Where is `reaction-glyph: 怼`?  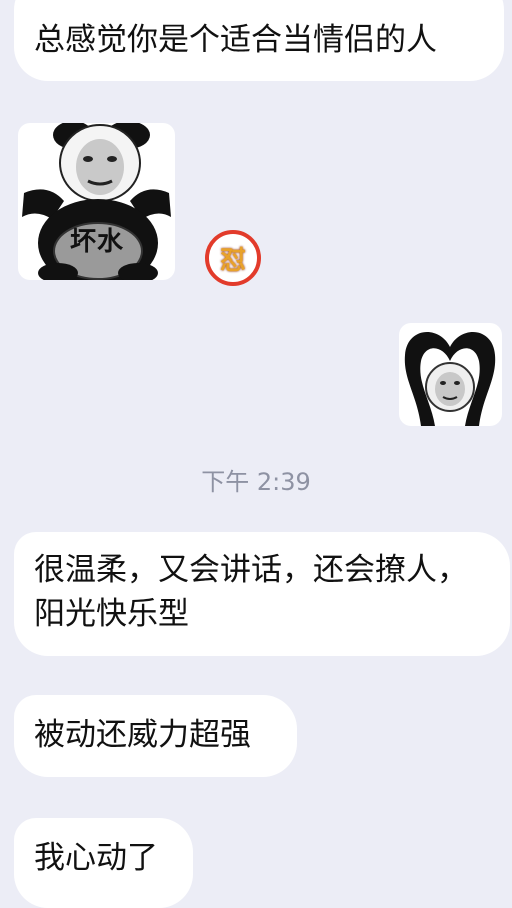 reaction-glyph: 怼 is located at coordinates (232, 260).